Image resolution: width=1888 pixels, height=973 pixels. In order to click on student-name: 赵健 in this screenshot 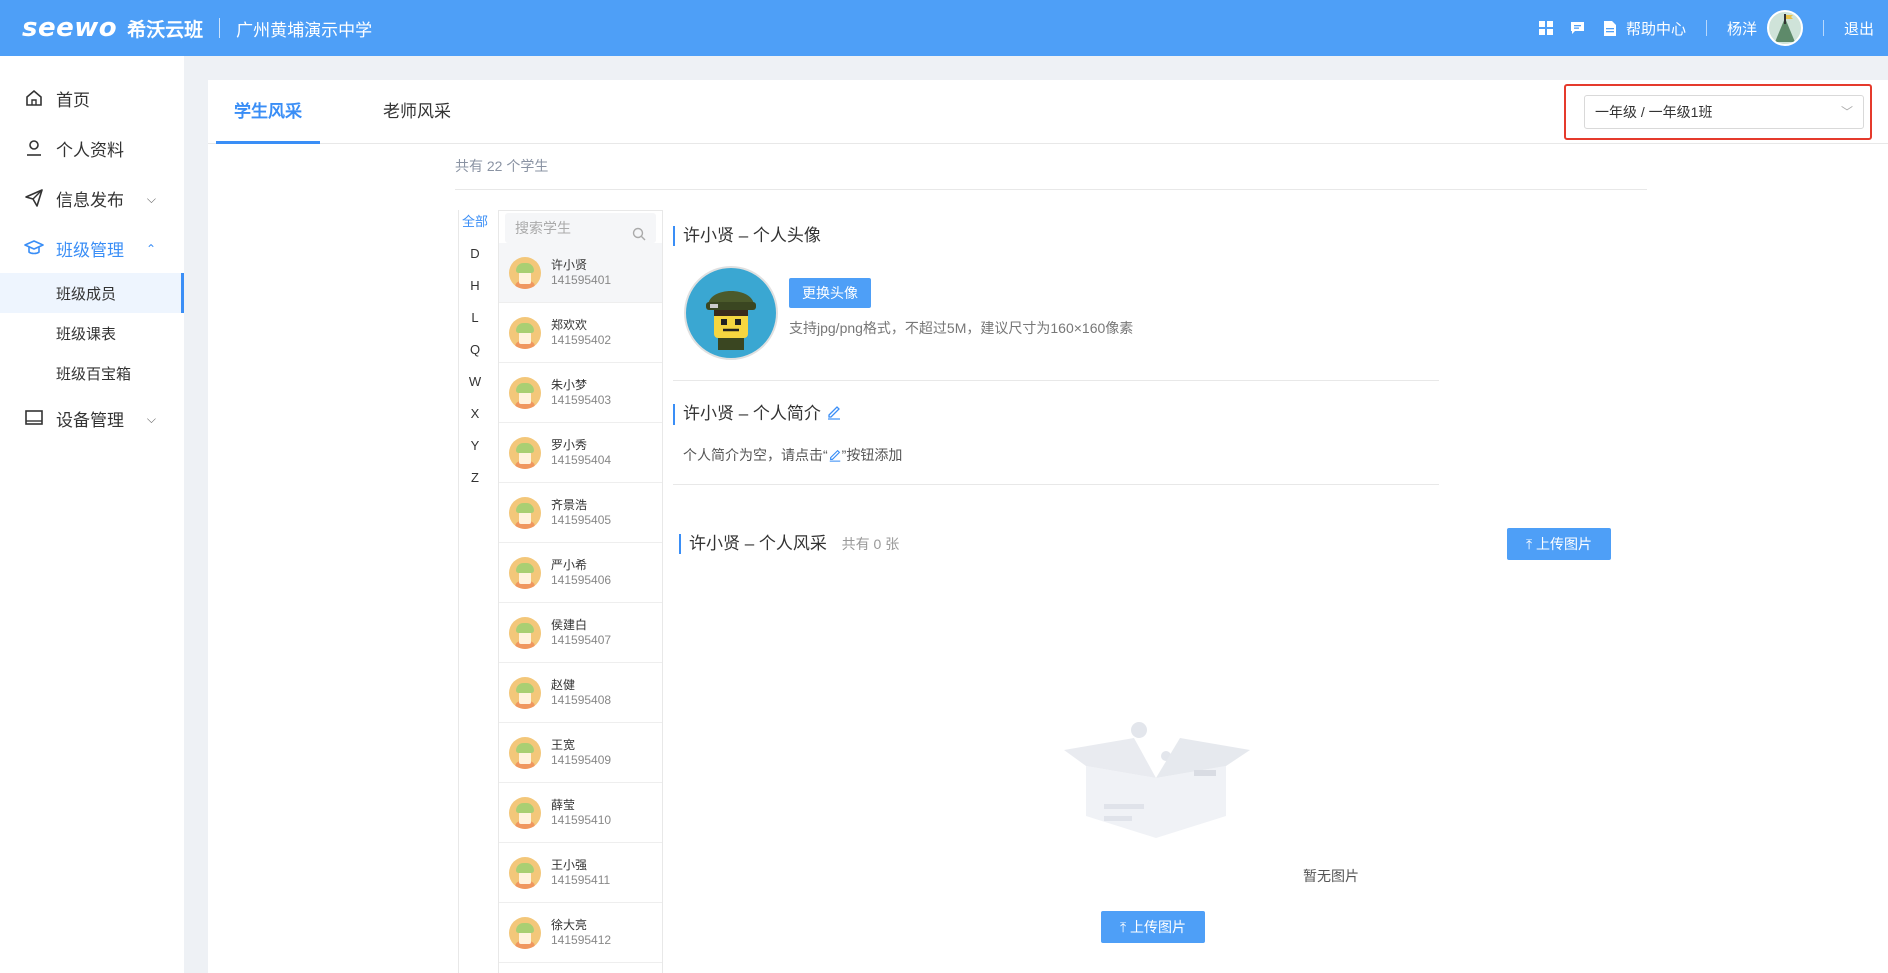, I will do `click(563, 684)`.